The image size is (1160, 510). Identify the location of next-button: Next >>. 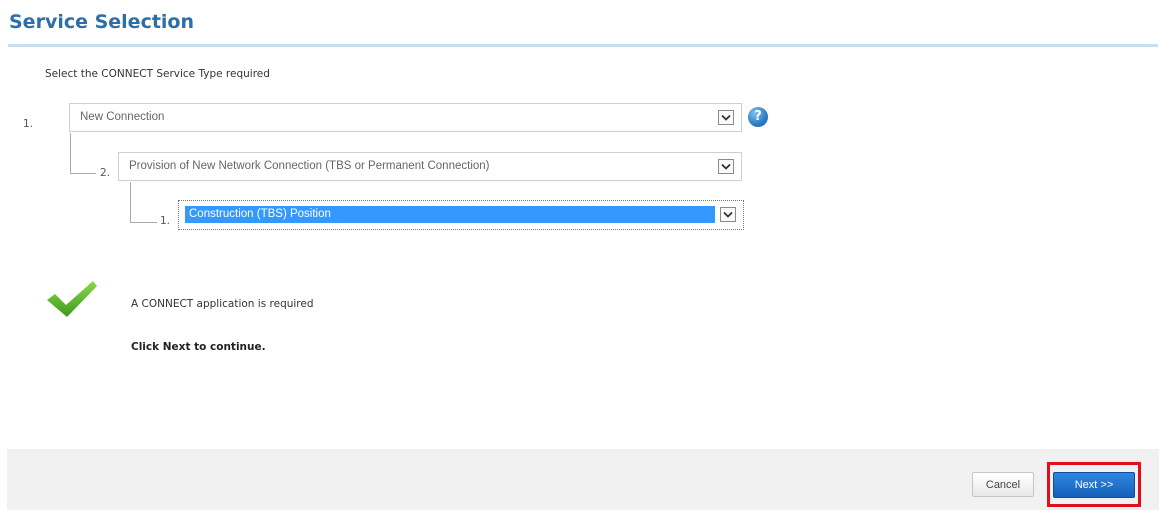
(1094, 485).